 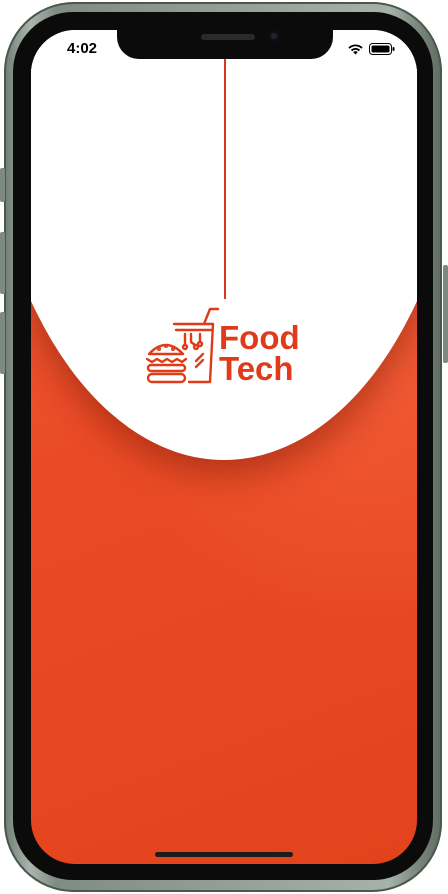 What do you see at coordinates (2, 263) in the screenshot?
I see `volume-up-button` at bounding box center [2, 263].